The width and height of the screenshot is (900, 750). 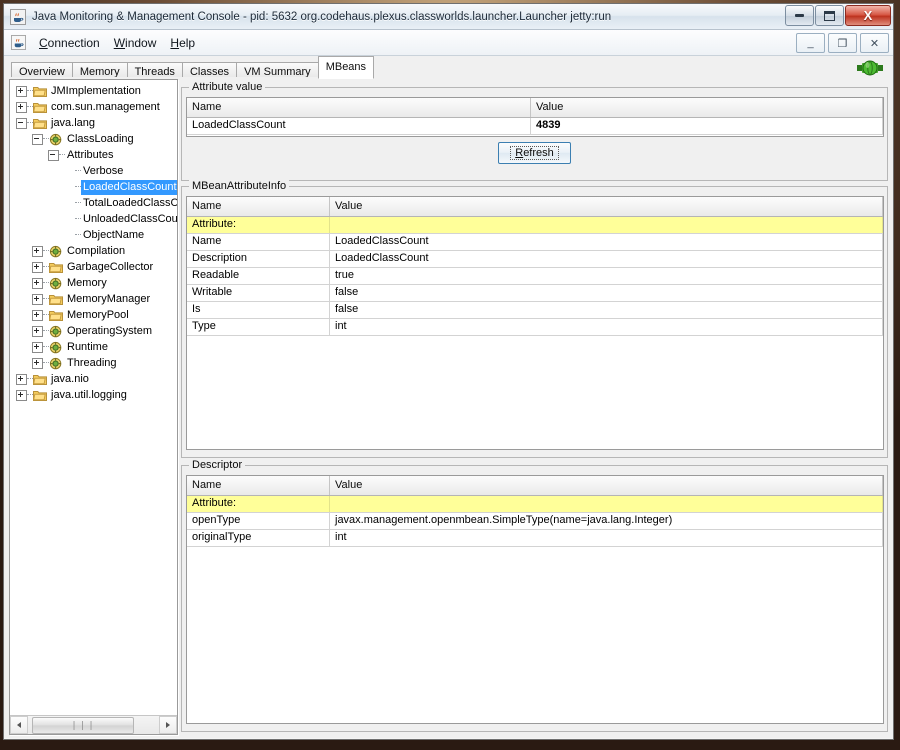 I want to click on row-value-cell, so click(x=606, y=225).